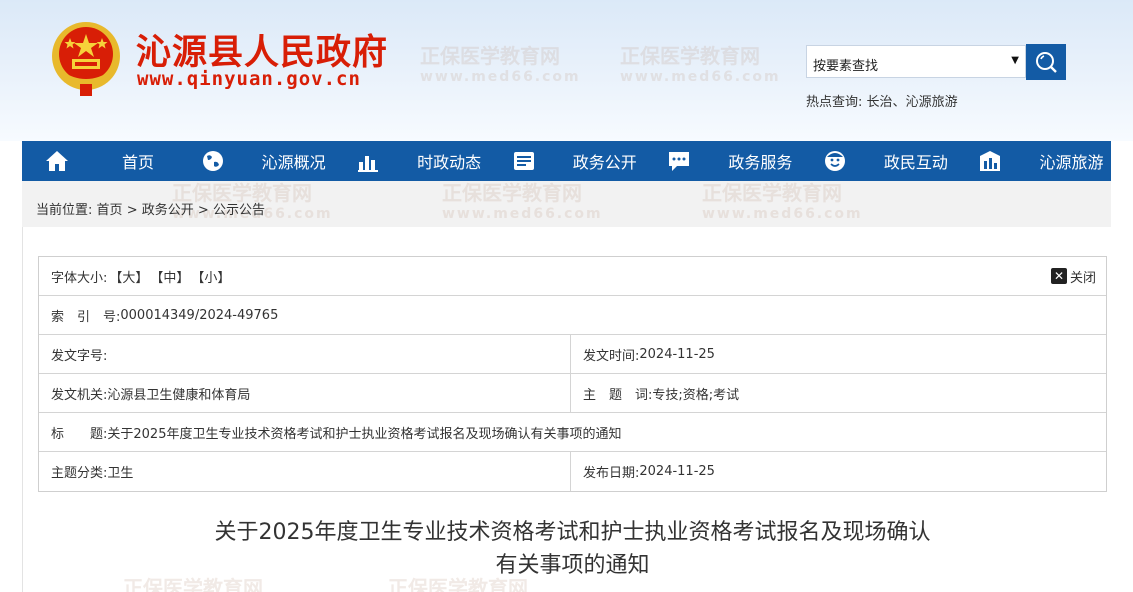  Describe the element at coordinates (834, 102) in the screenshot. I see `hot-search-label: 热点查询:` at that location.